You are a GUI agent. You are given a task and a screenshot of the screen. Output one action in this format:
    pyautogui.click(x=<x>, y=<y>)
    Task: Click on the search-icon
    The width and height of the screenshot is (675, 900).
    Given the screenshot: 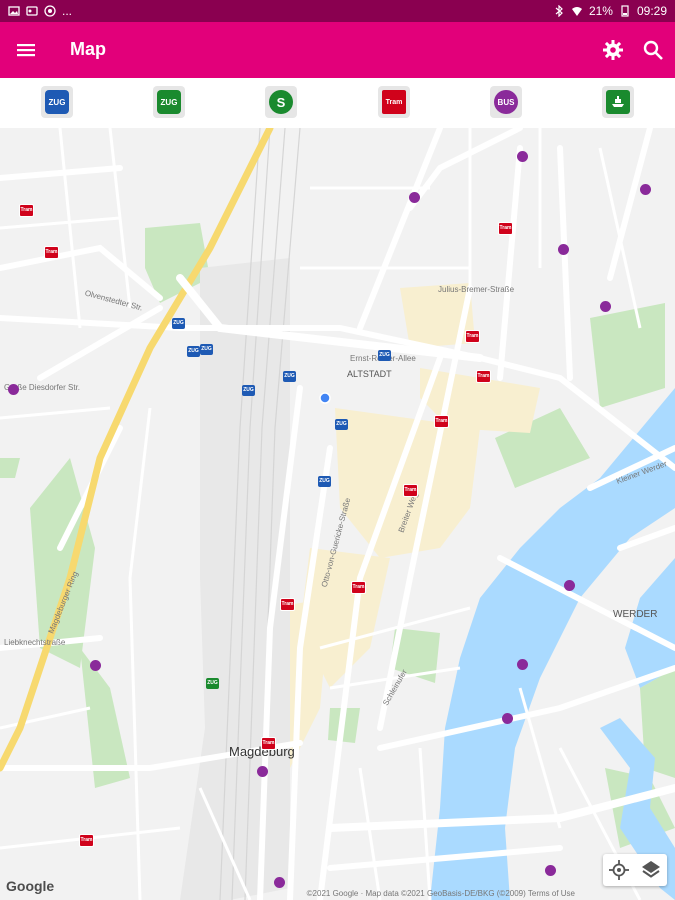 What is the action you would take?
    pyautogui.click(x=653, y=50)
    